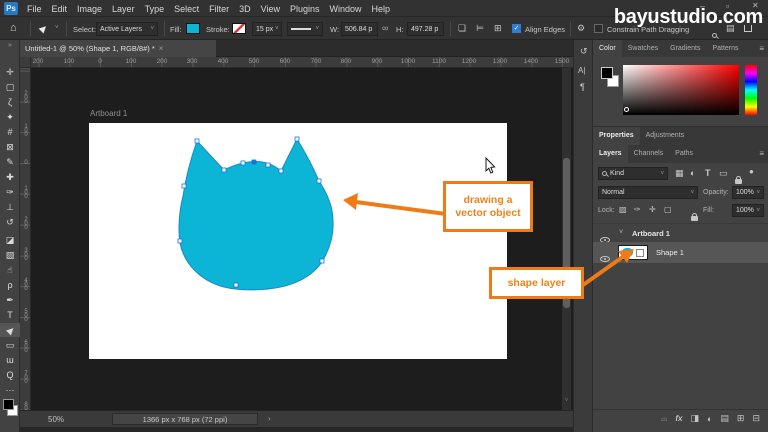  What do you see at coordinates (10, 102) in the screenshot?
I see `lasso-tool-icon: ζ` at bounding box center [10, 102].